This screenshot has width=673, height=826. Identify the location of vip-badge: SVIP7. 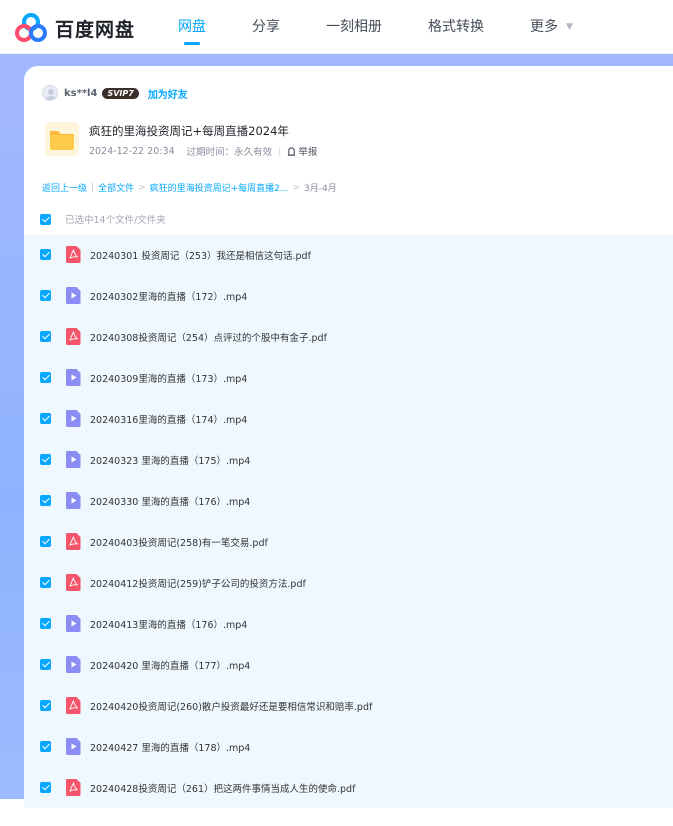
(120, 93).